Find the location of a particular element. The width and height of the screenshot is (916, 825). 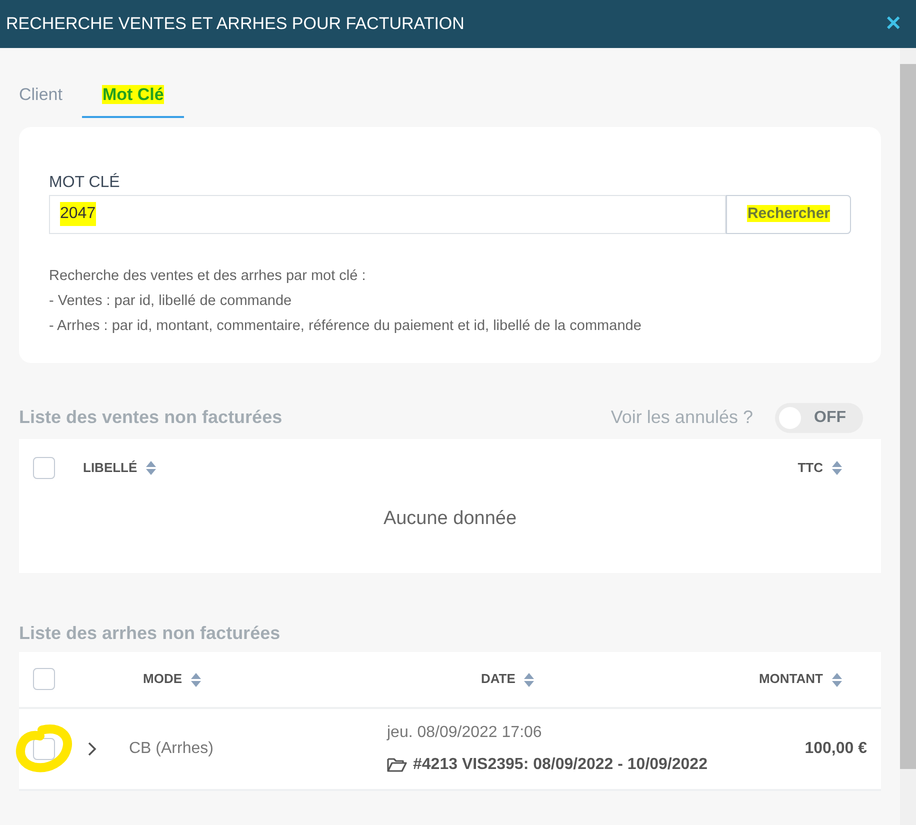

column-header: DATE is located at coordinates (620, 679).